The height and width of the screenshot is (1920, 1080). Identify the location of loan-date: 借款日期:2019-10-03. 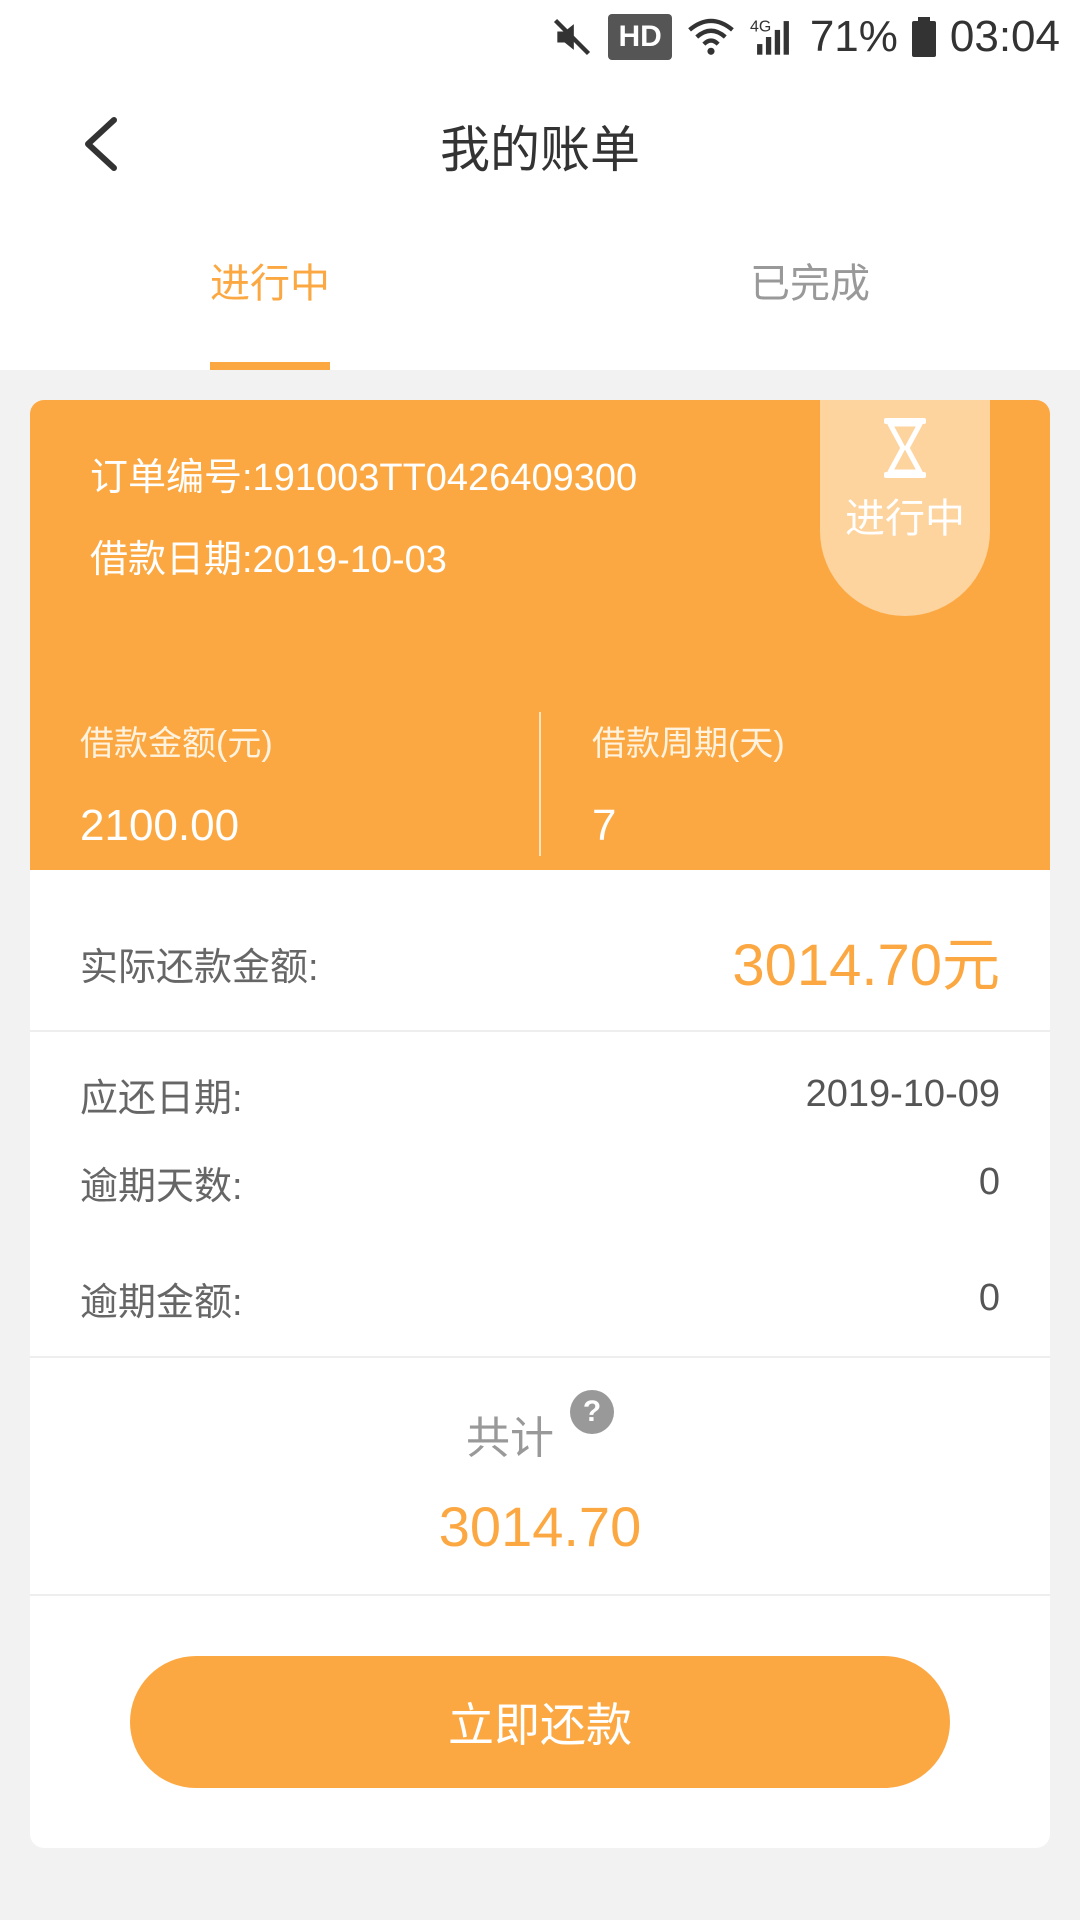
(268, 560).